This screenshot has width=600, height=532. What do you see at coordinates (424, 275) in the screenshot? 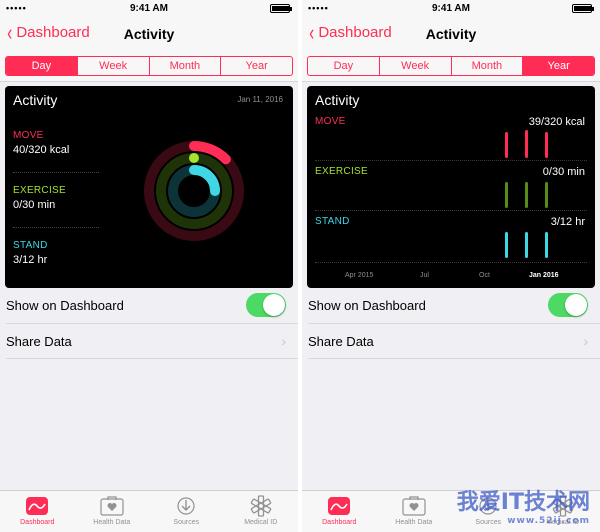
I see `x-tick-label: Jul` at bounding box center [424, 275].